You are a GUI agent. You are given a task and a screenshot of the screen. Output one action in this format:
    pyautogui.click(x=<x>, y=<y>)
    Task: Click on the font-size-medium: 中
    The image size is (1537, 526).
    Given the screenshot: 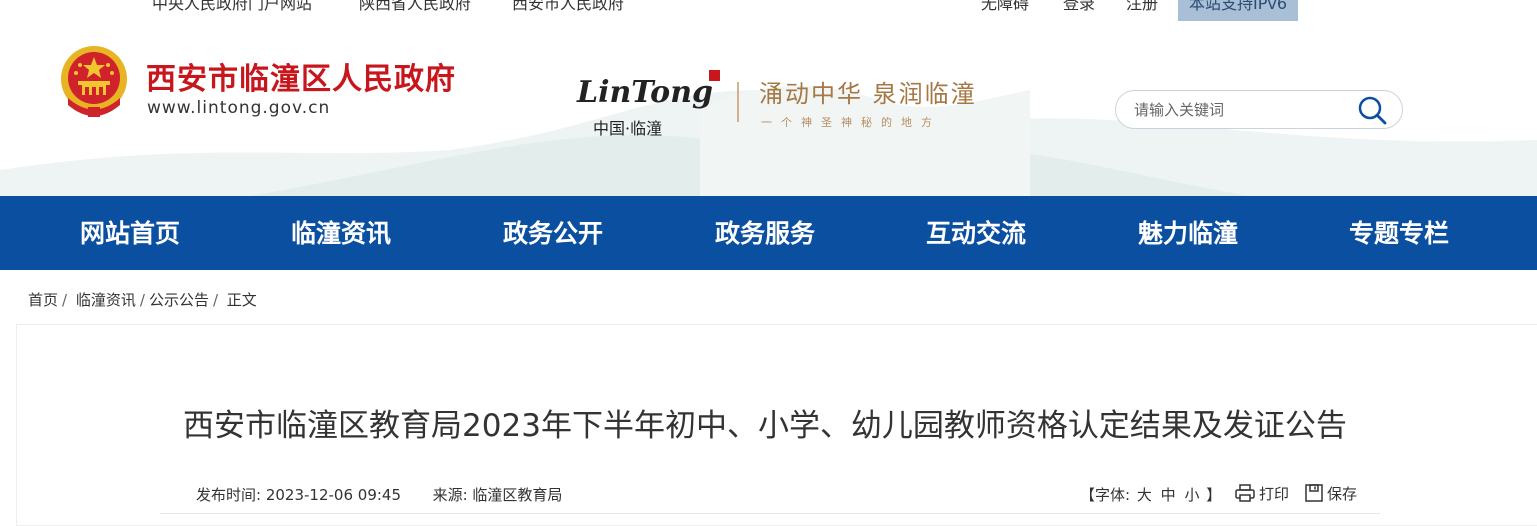 What is the action you would take?
    pyautogui.click(x=1168, y=495)
    